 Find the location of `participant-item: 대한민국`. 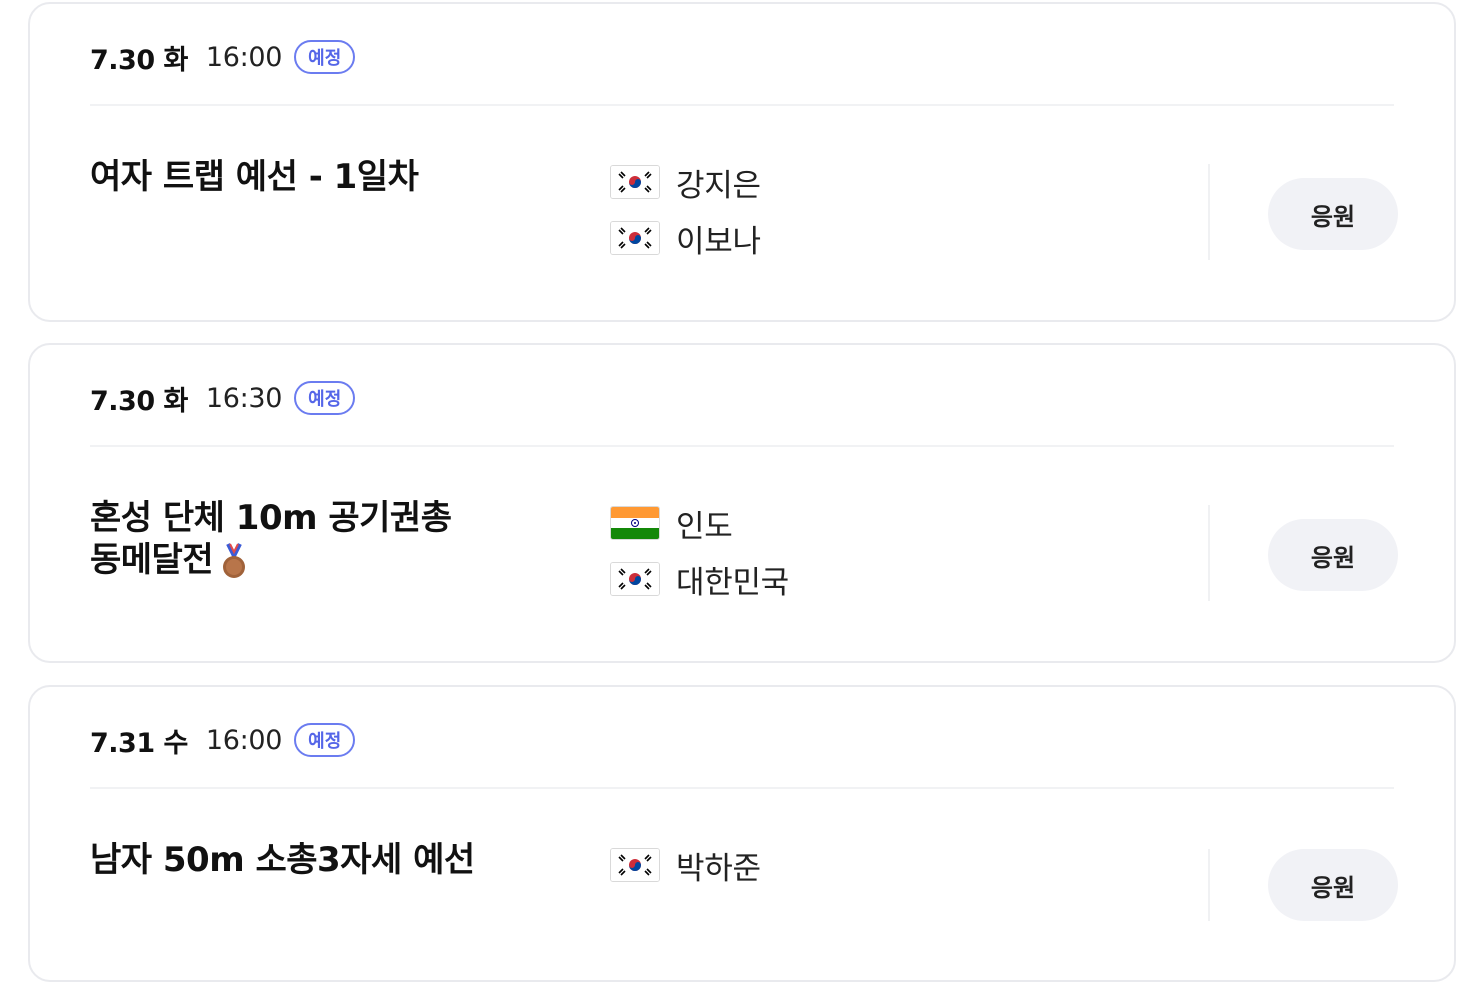

participant-item: 대한민국 is located at coordinates (699, 580).